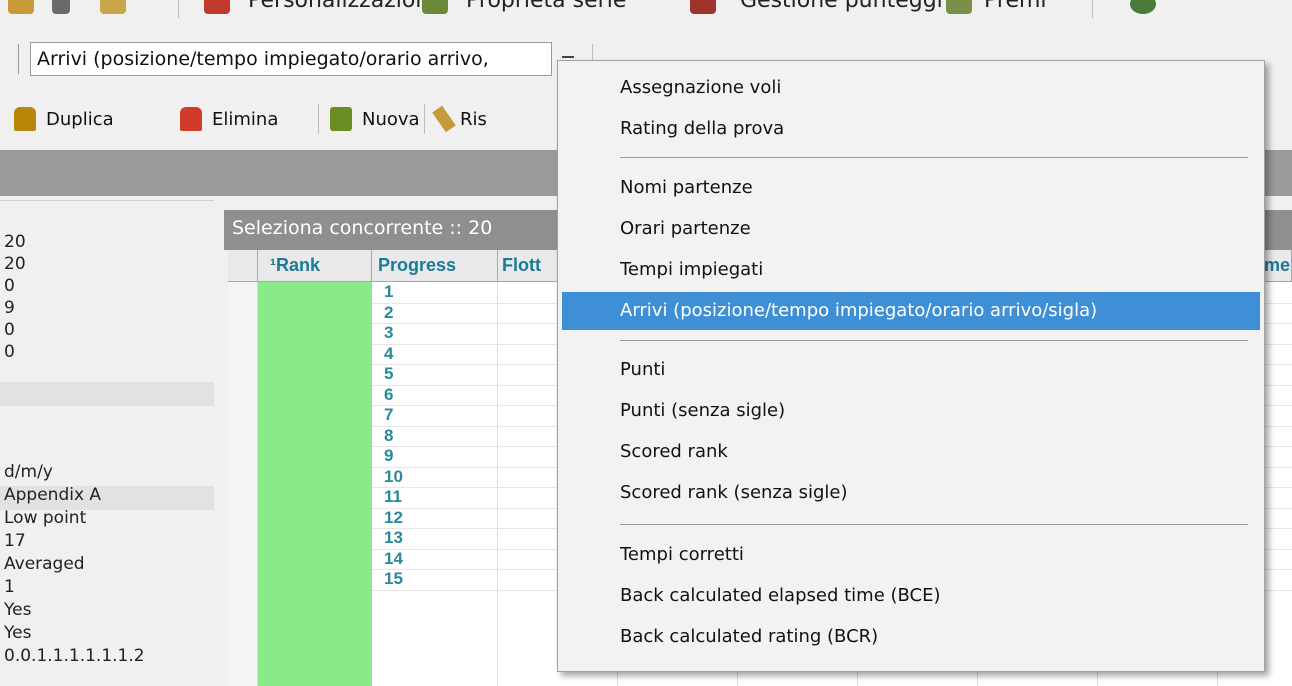  I want to click on progress-cell: 1, so click(388, 292).